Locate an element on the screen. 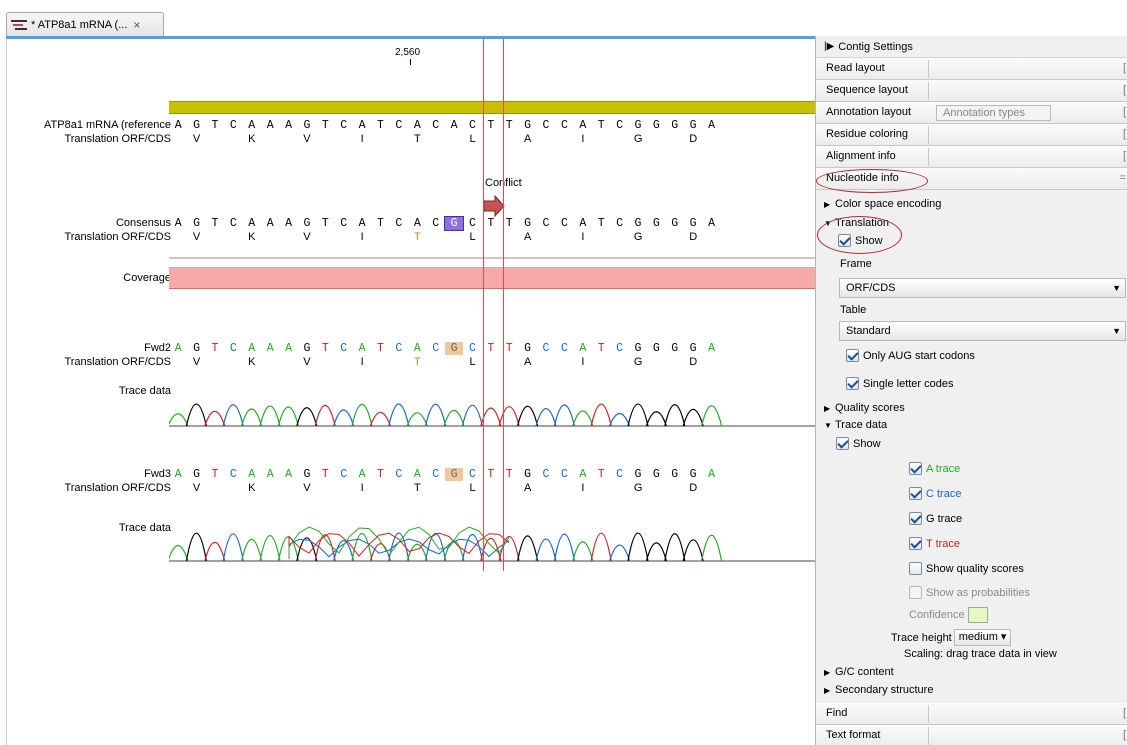 The image size is (1127, 745). item-label: T trace is located at coordinates (943, 543).